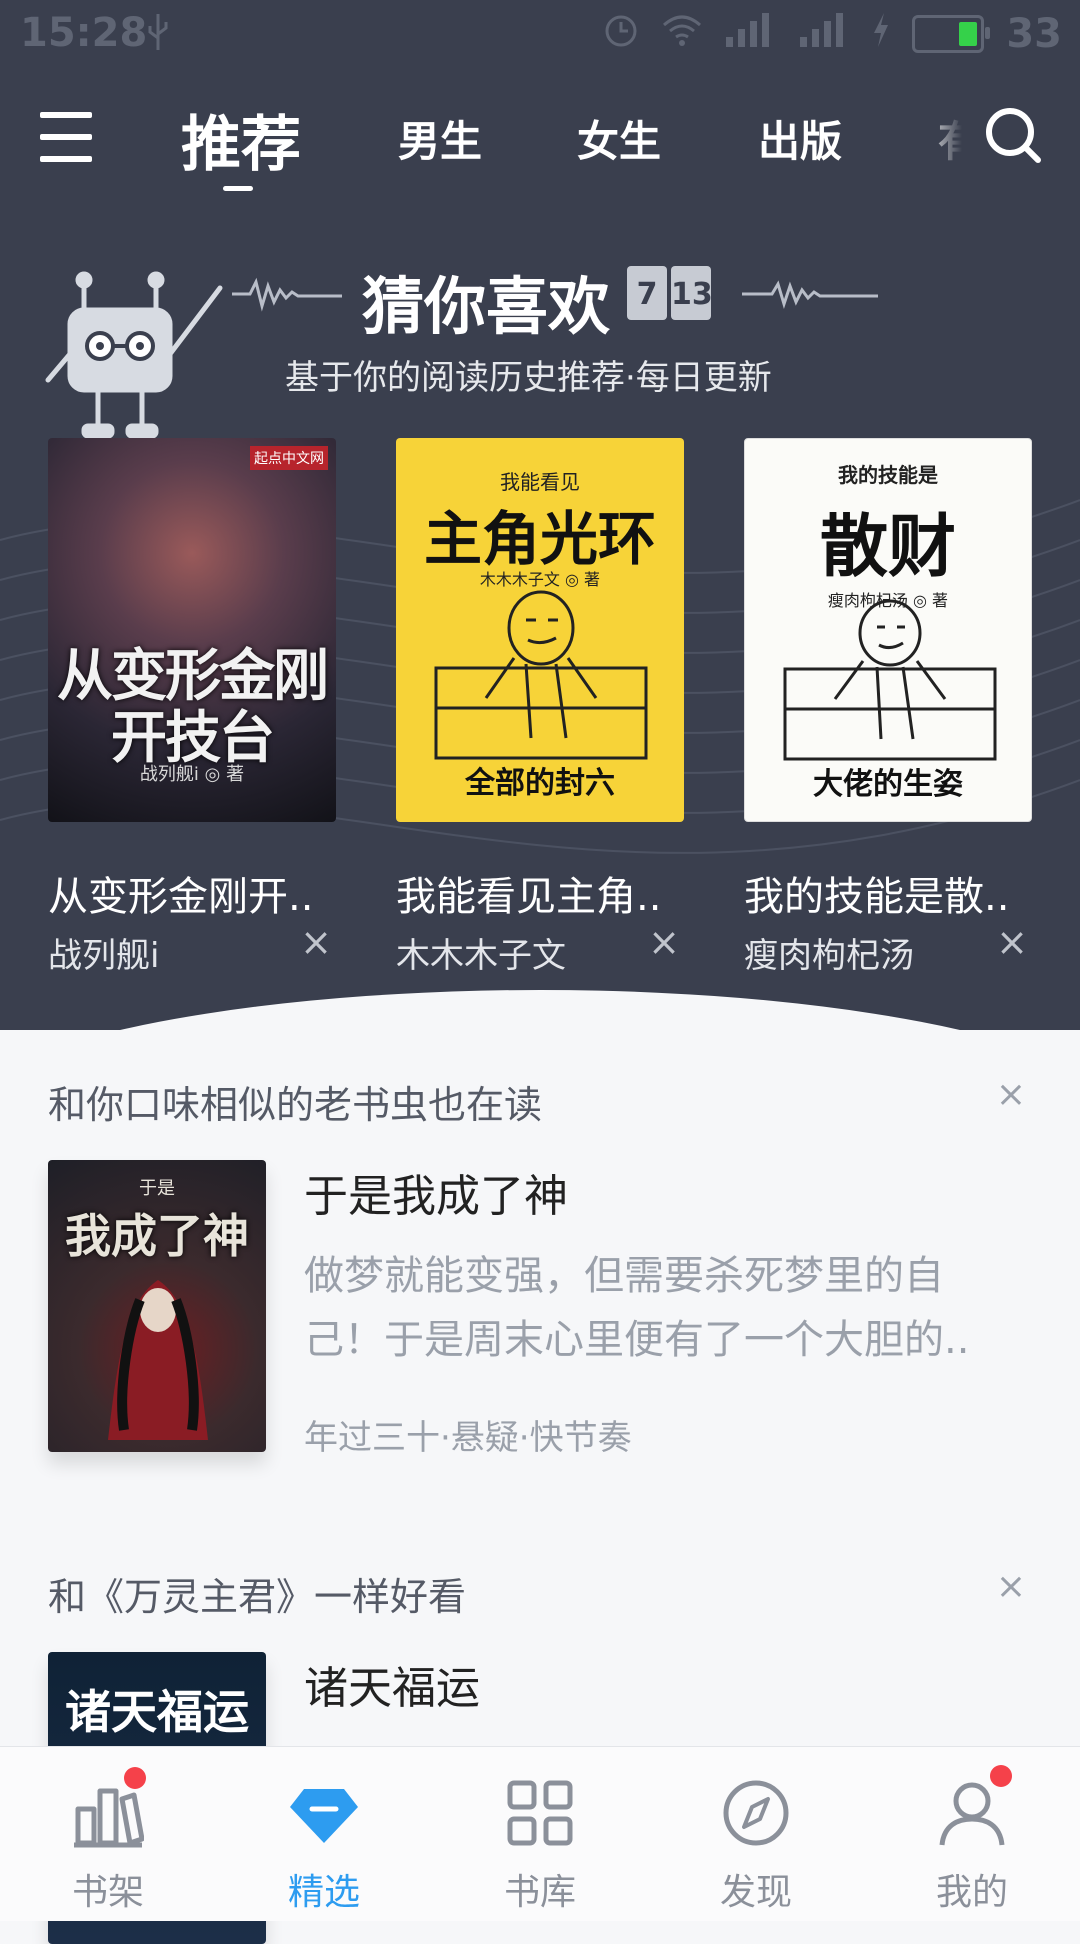  Describe the element at coordinates (84, 33) in the screenshot. I see `status-time: 15:28` at that location.